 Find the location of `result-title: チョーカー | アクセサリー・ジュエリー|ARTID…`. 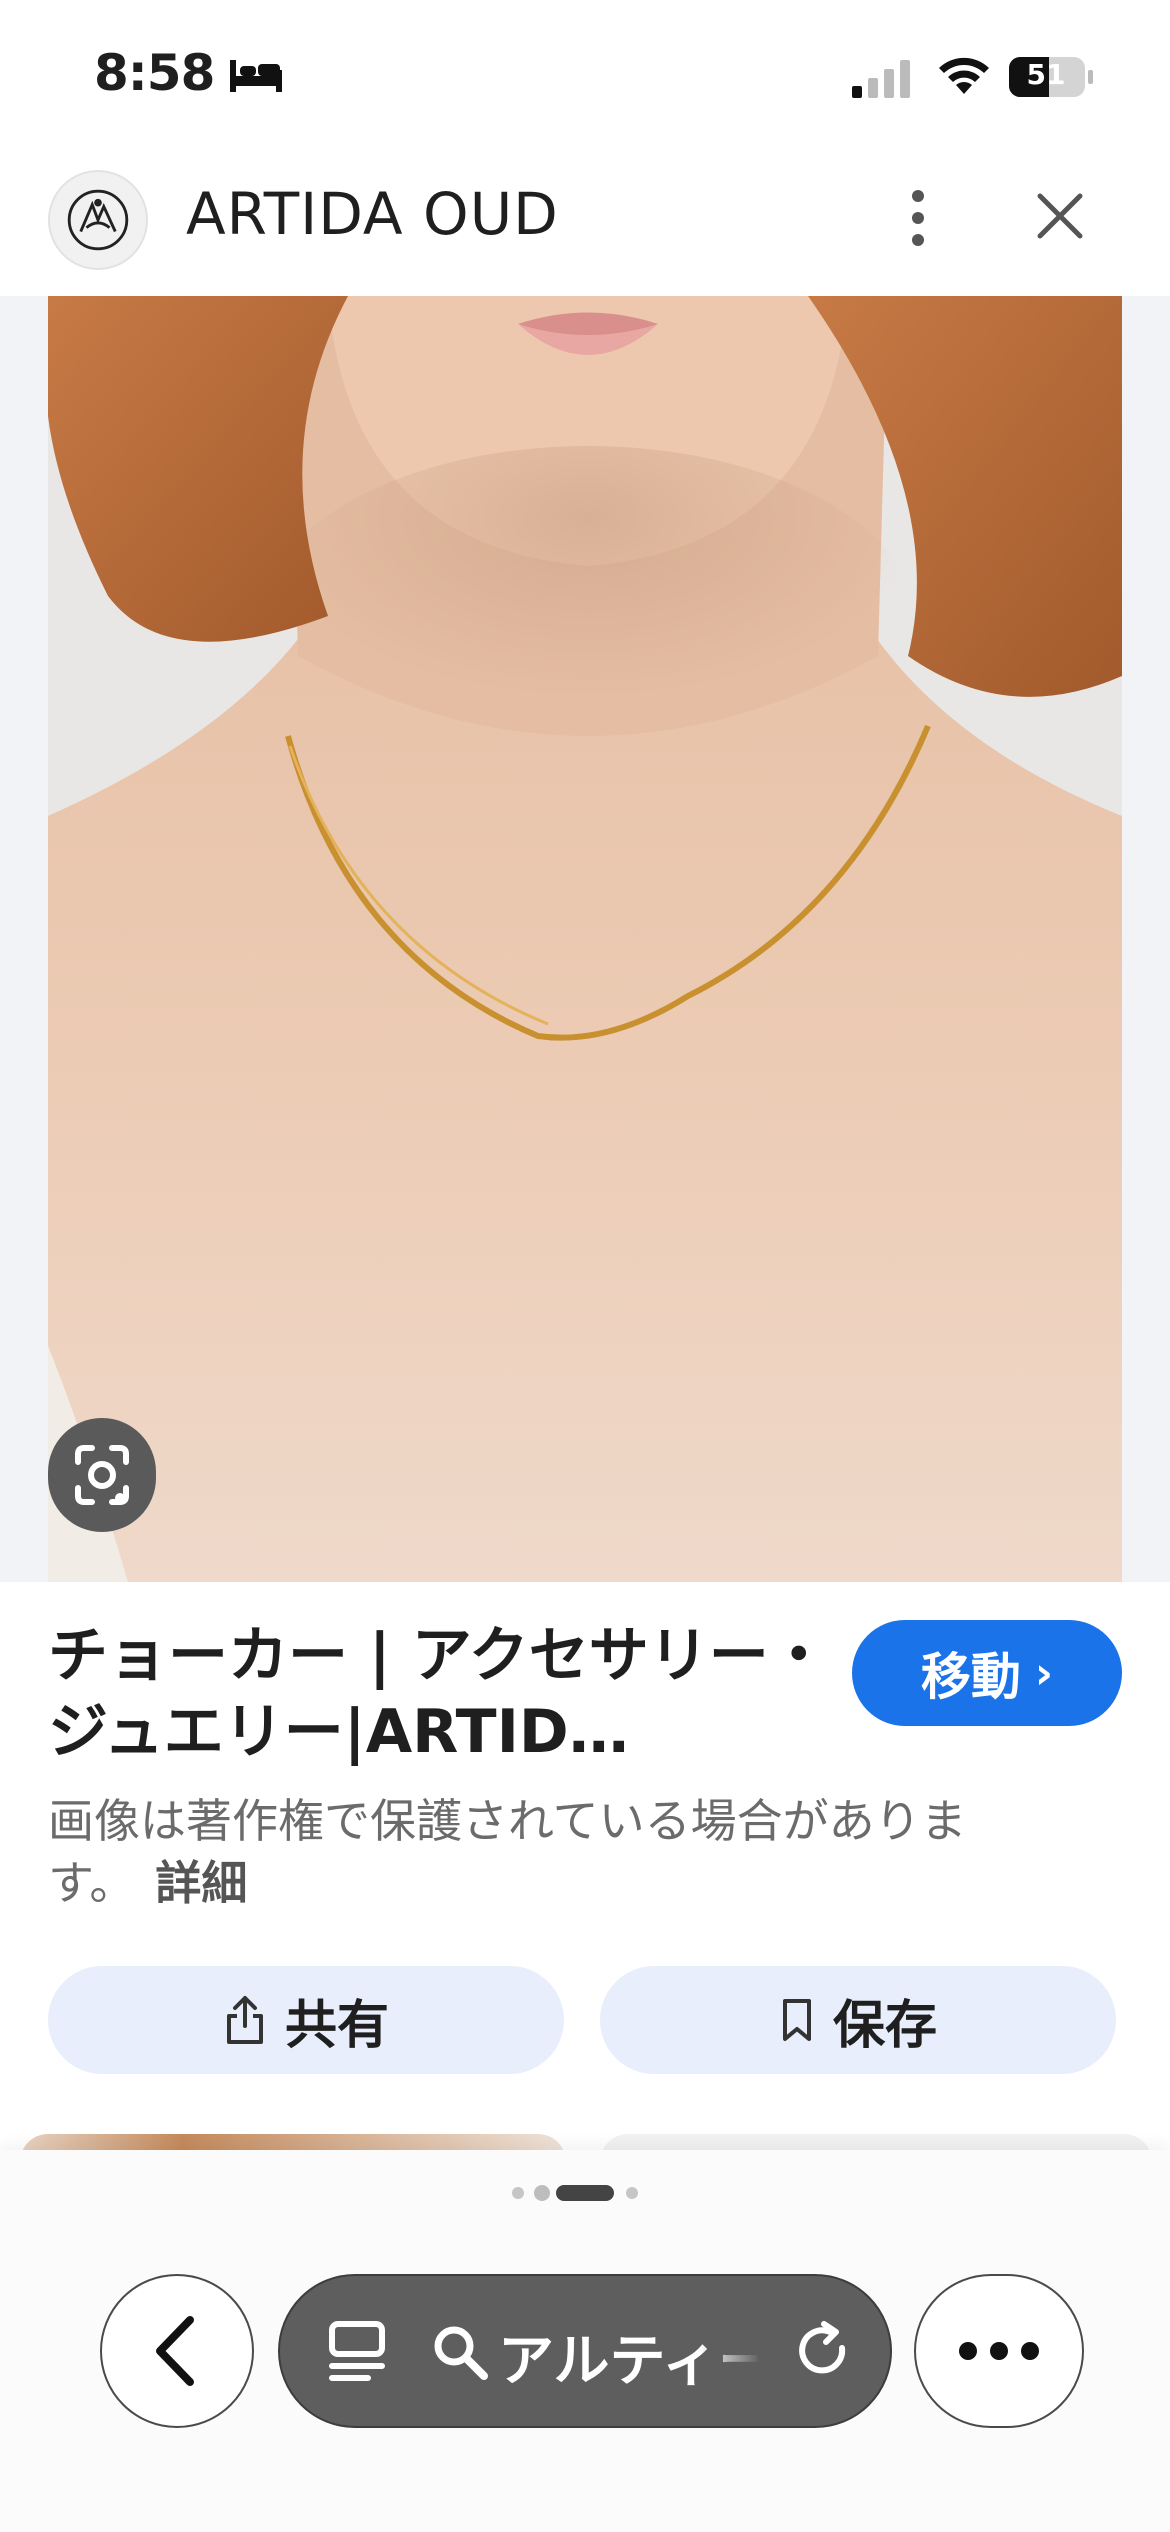

result-title: チョーカー | アクセサリー・ジュエリー|ARTID… is located at coordinates (448, 1694).